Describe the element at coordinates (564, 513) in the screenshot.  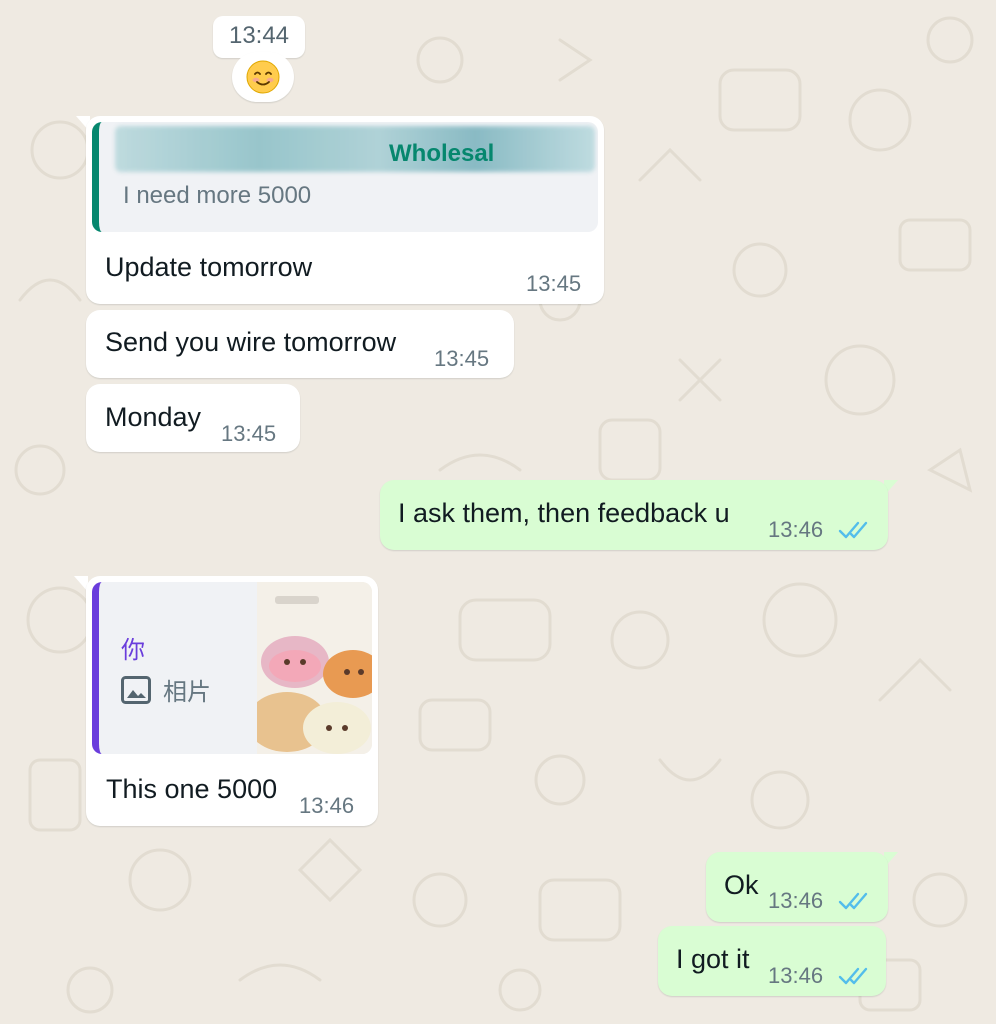
I see `message-text: I ask them, then feedback u` at that location.